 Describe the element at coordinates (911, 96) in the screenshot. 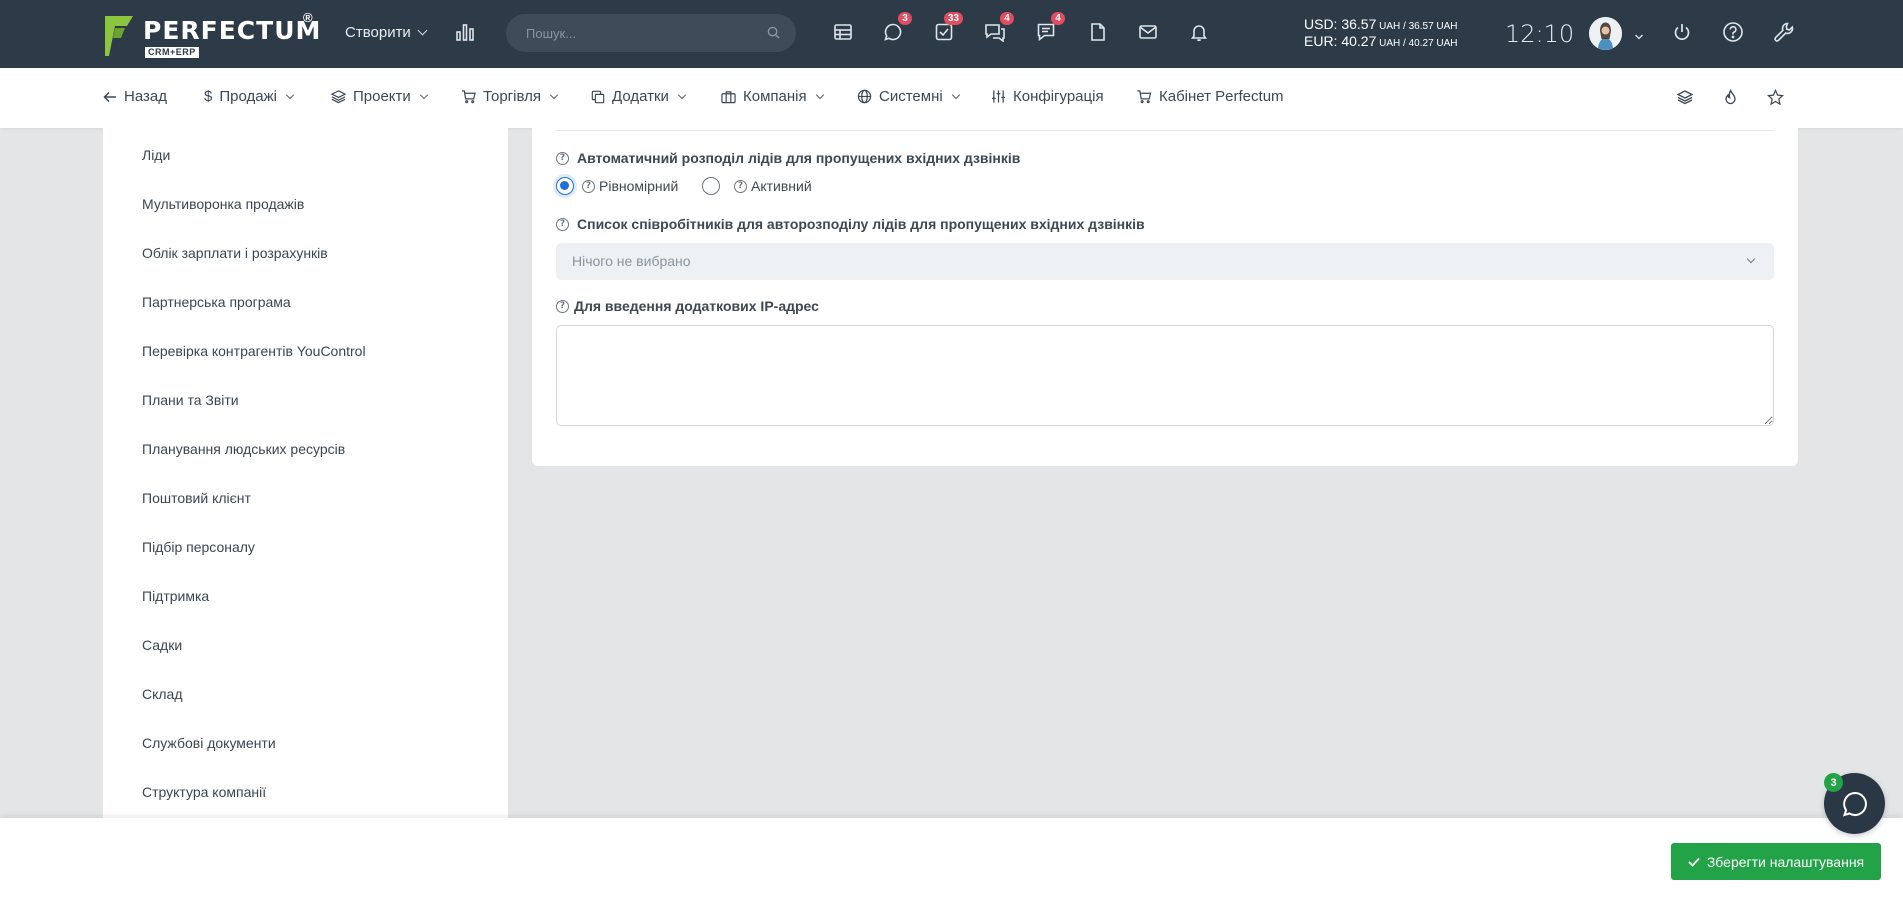

I see `nav-system-label: Системні` at that location.